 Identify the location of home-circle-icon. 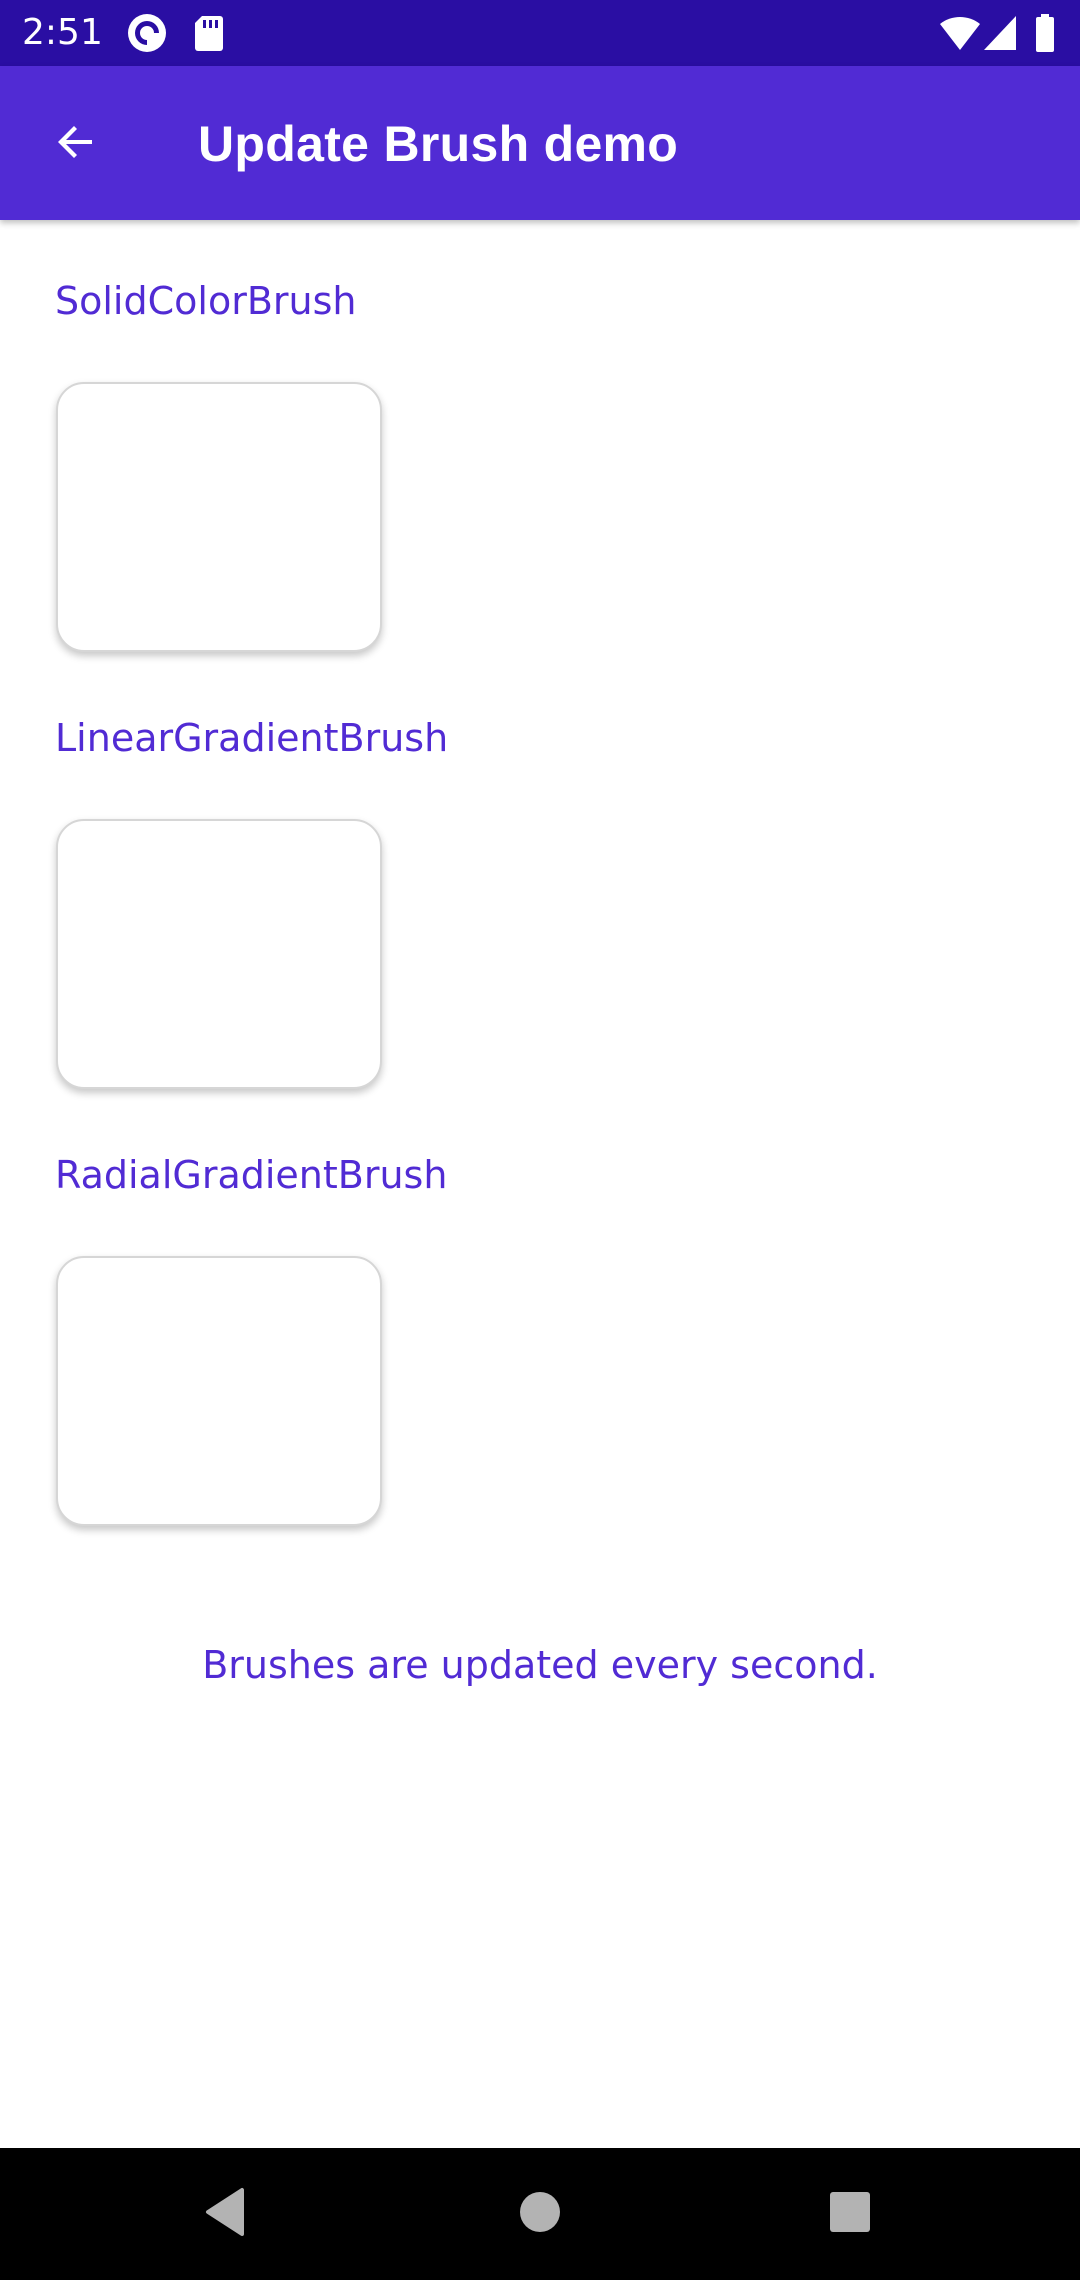
(540, 2214).